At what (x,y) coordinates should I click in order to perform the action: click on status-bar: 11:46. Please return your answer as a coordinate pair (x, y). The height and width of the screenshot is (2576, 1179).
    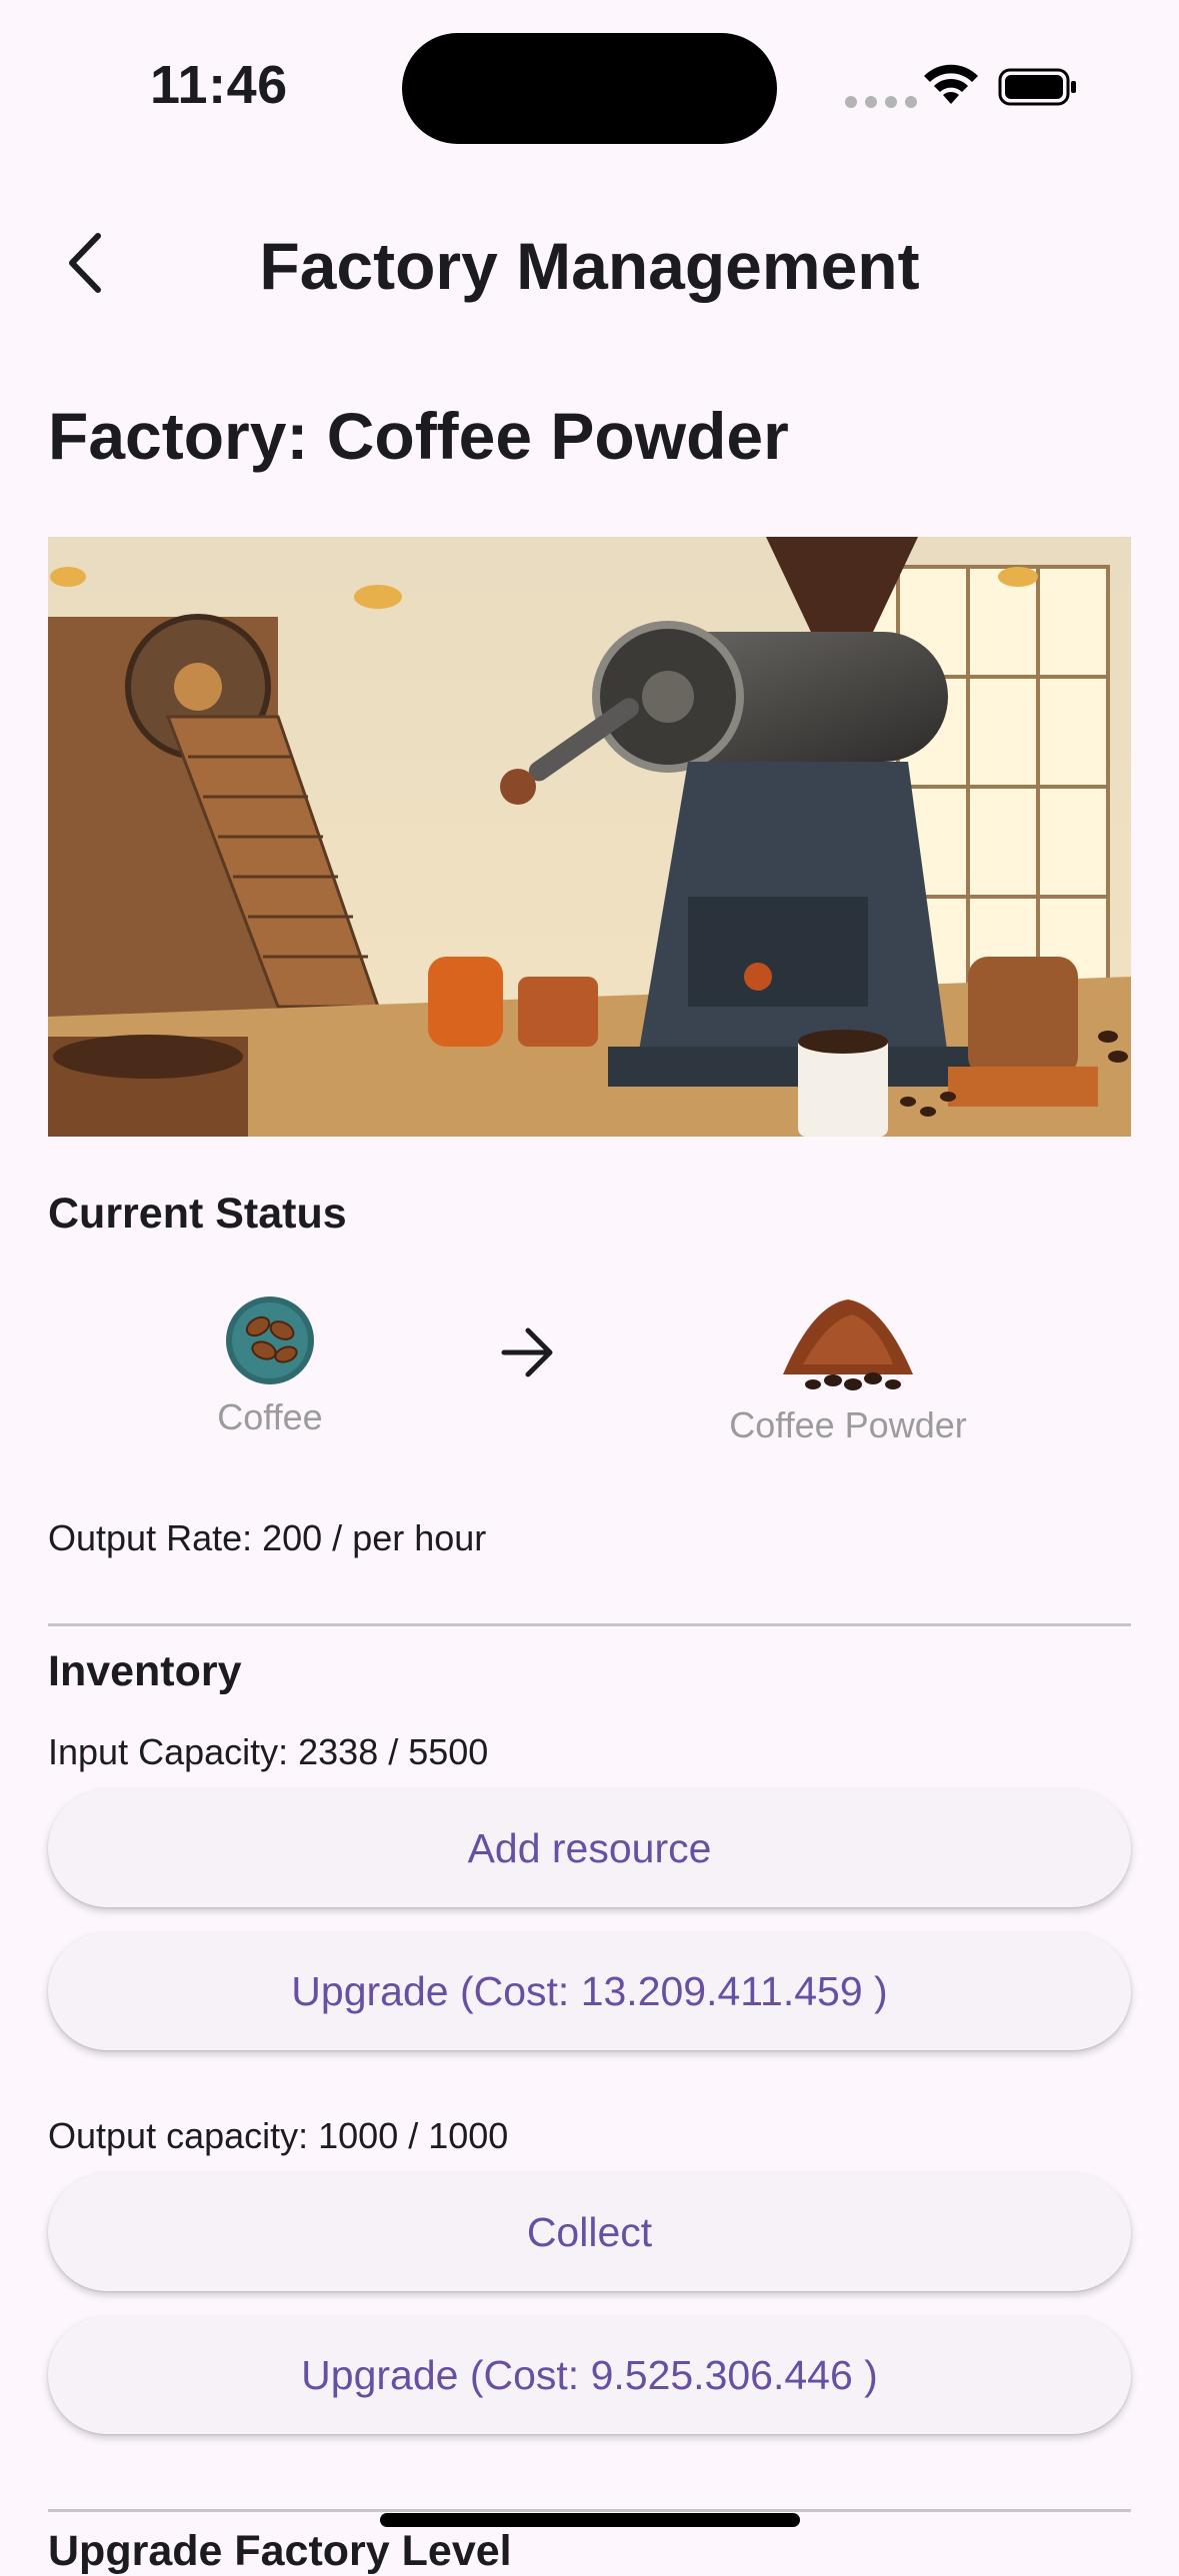
    Looking at the image, I should click on (589, 85).